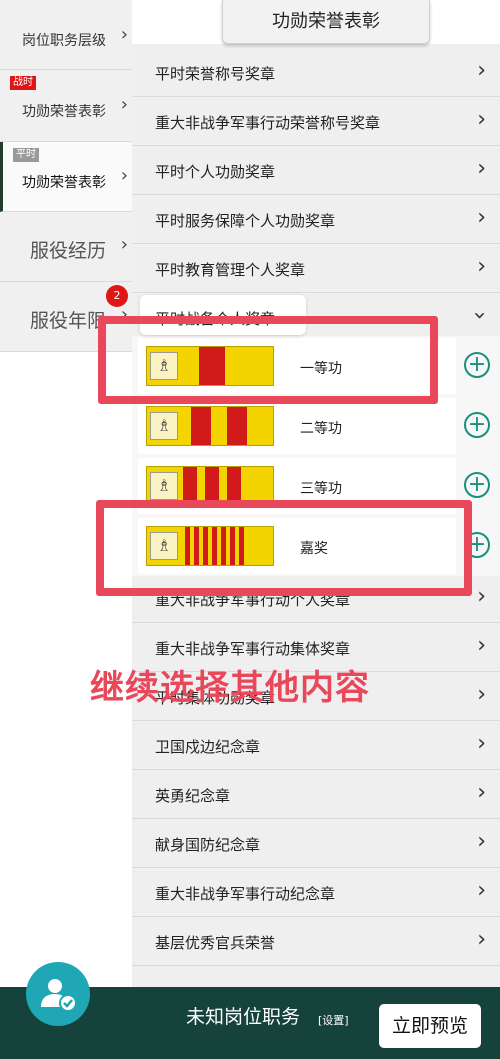  Describe the element at coordinates (316, 843) in the screenshot. I see `list-item: 献身国防纪念章 ›` at that location.